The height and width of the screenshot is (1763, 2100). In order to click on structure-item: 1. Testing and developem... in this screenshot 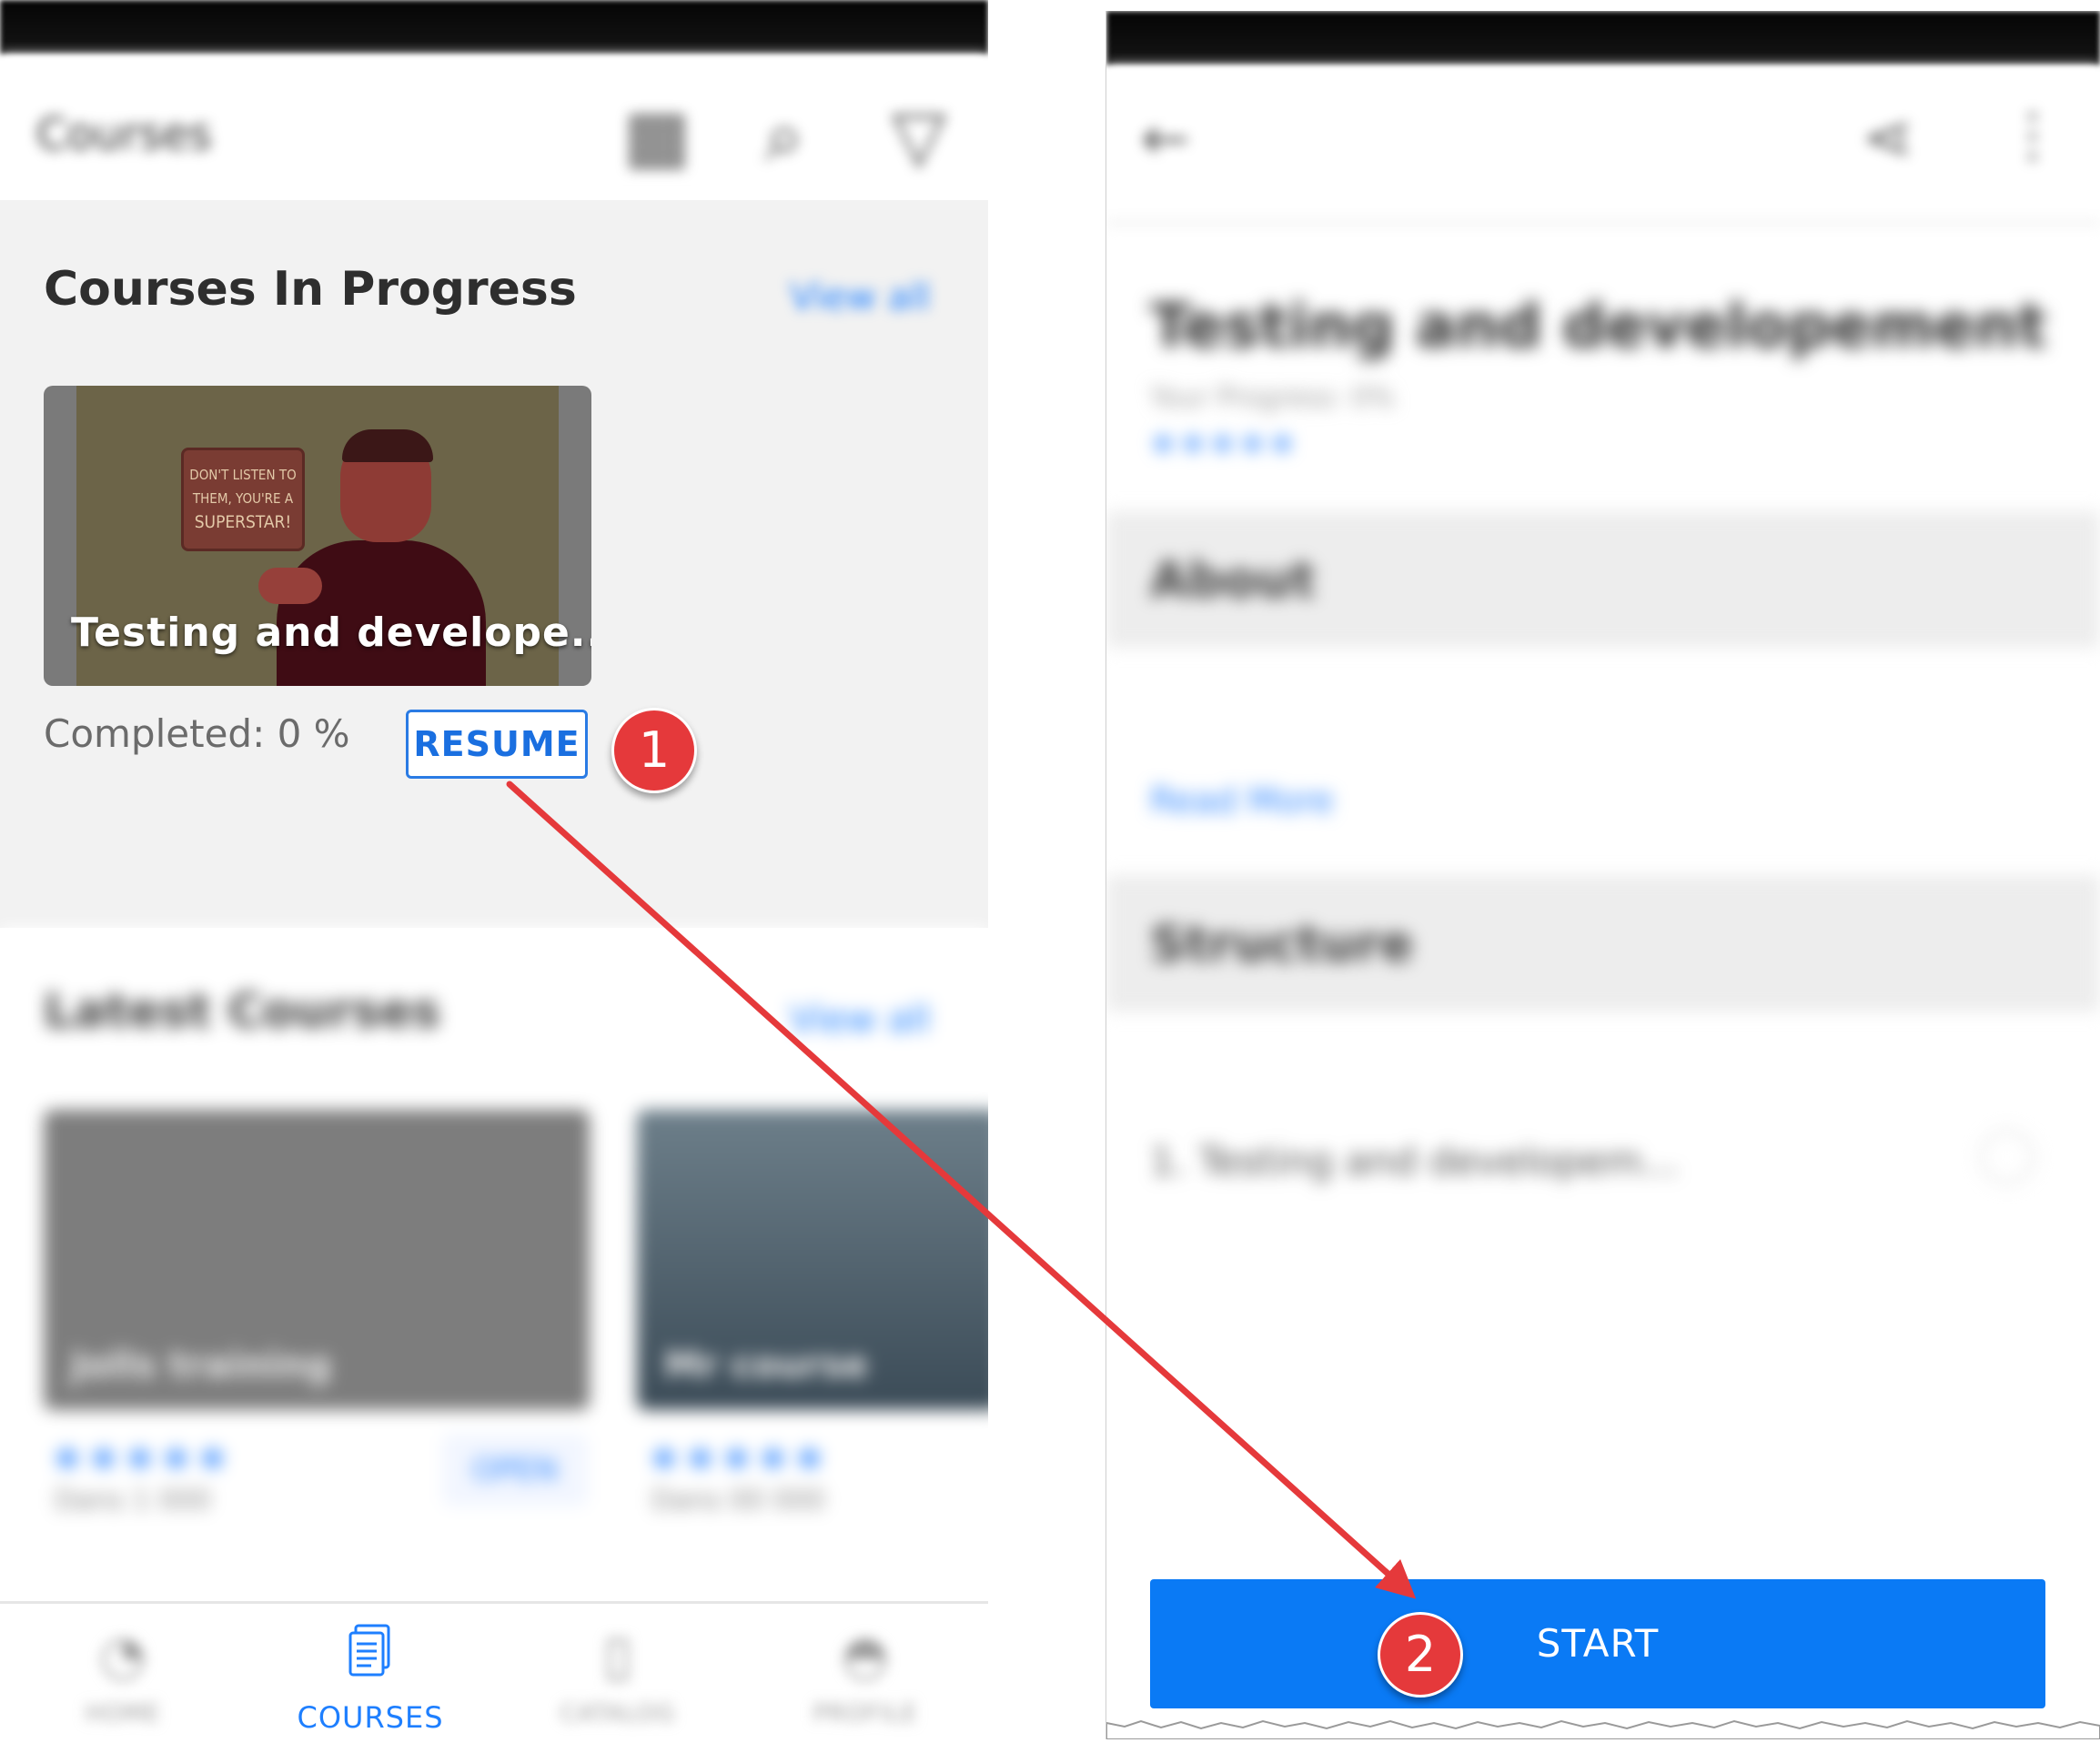, I will do `click(1414, 1161)`.